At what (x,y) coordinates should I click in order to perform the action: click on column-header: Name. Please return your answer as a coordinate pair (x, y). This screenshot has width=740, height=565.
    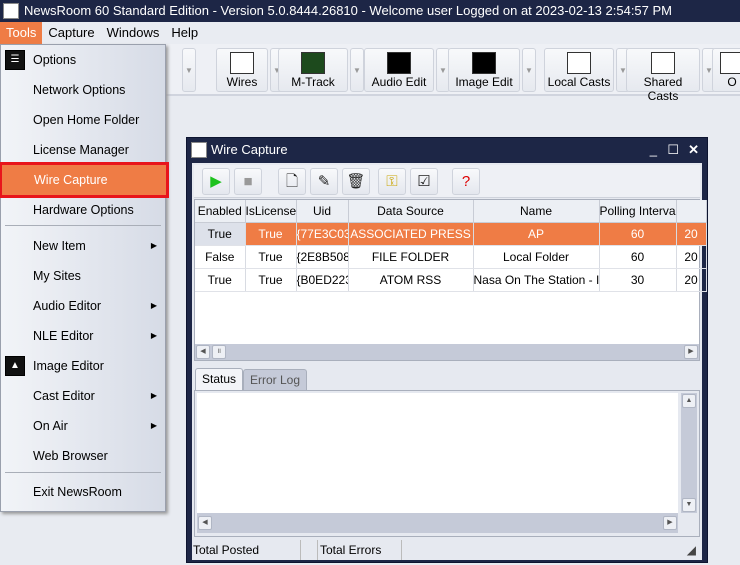
    Looking at the image, I should click on (536, 211).